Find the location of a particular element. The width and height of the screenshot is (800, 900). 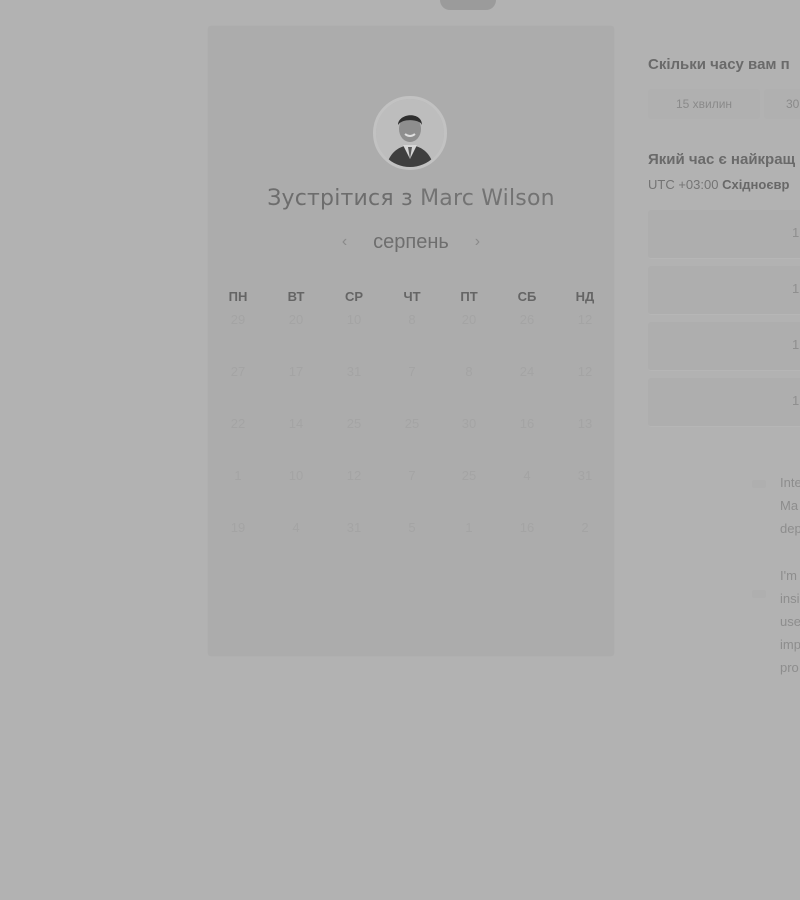

weekday-label: НД is located at coordinates (585, 296).